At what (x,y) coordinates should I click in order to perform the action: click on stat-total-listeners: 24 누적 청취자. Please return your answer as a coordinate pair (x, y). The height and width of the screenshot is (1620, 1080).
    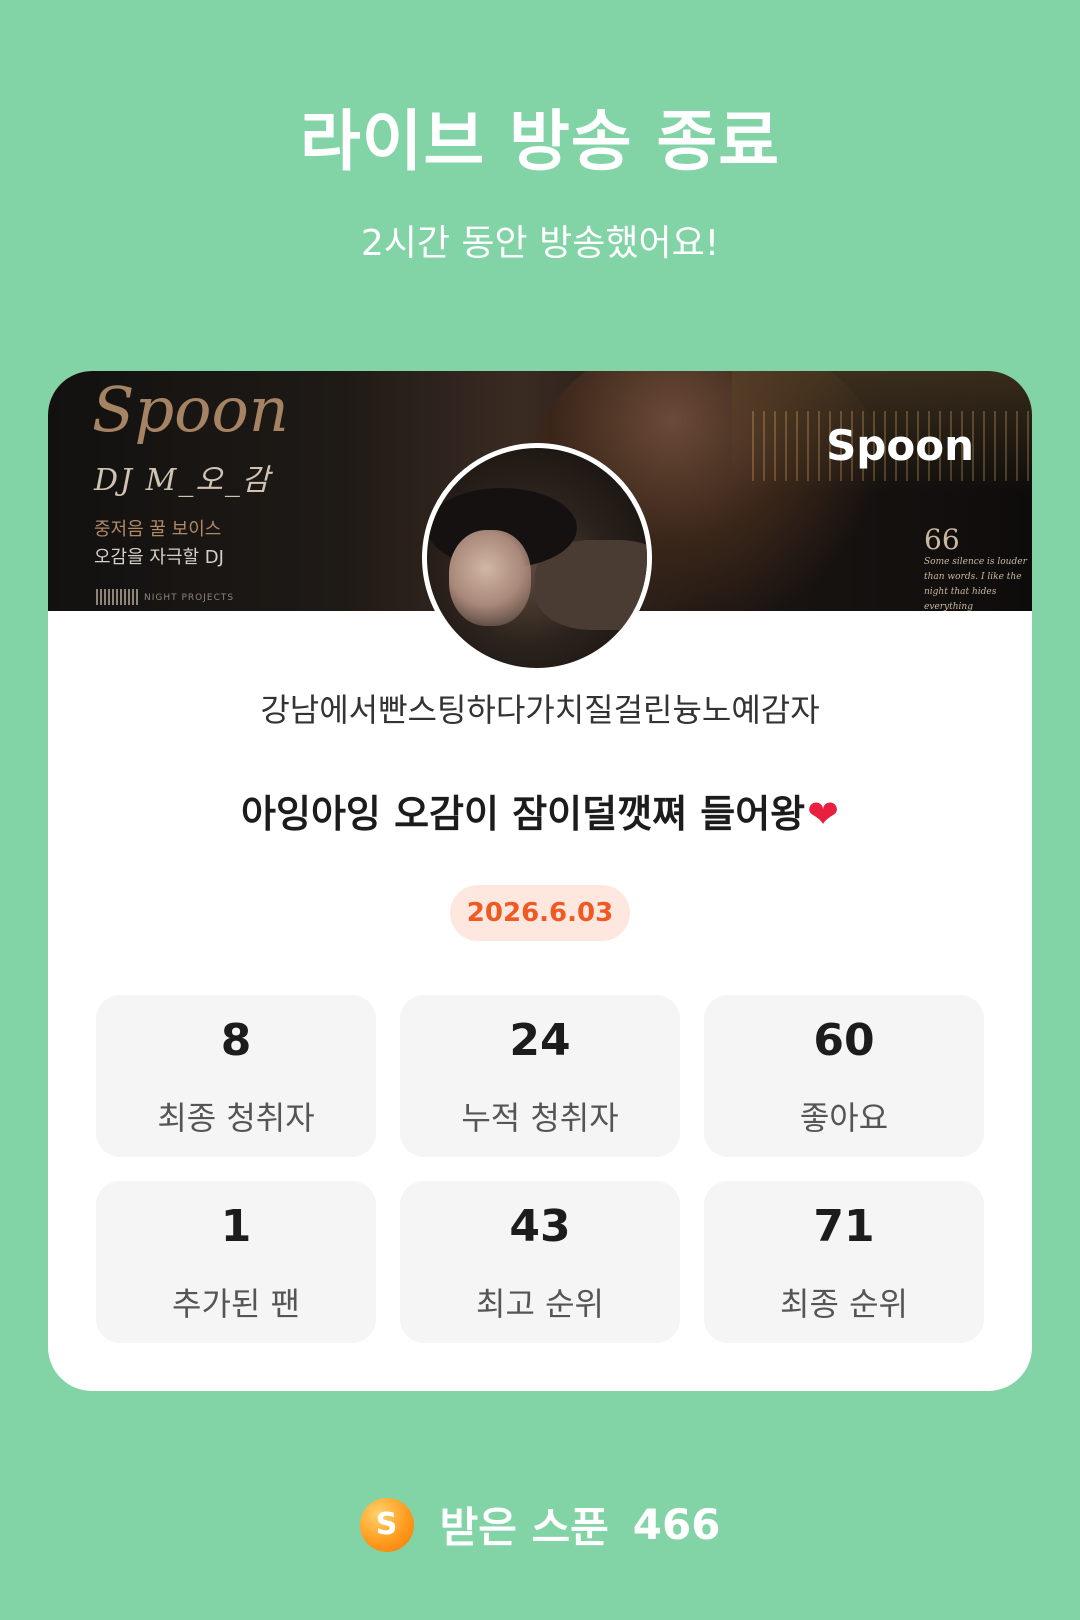
    Looking at the image, I should click on (540, 1076).